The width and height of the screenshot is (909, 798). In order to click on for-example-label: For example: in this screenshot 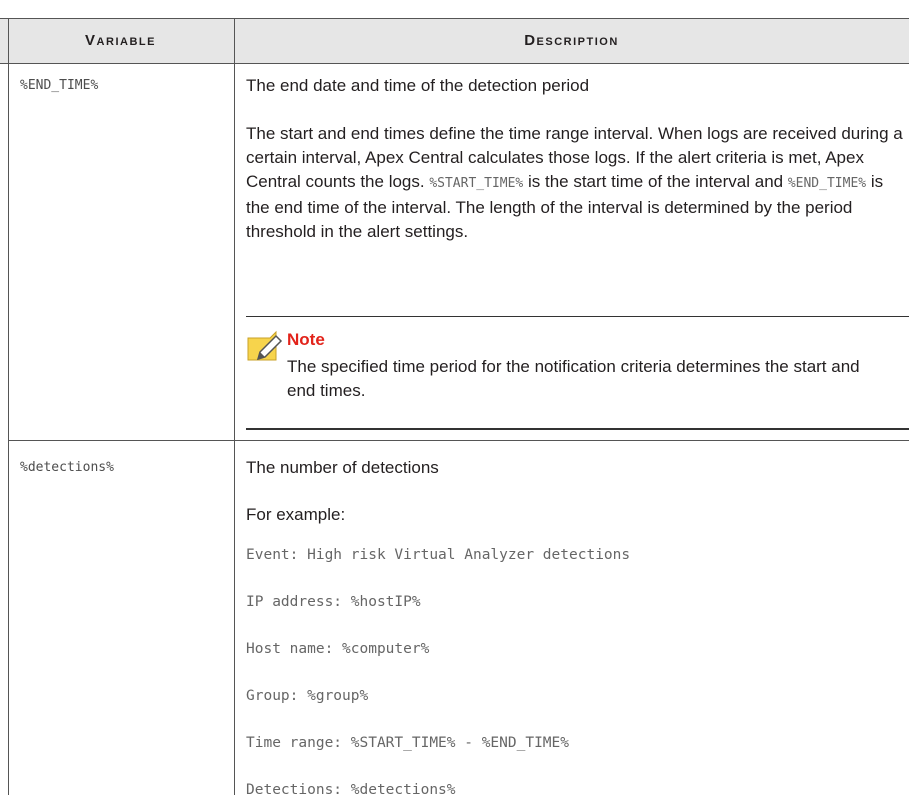, I will do `click(296, 514)`.